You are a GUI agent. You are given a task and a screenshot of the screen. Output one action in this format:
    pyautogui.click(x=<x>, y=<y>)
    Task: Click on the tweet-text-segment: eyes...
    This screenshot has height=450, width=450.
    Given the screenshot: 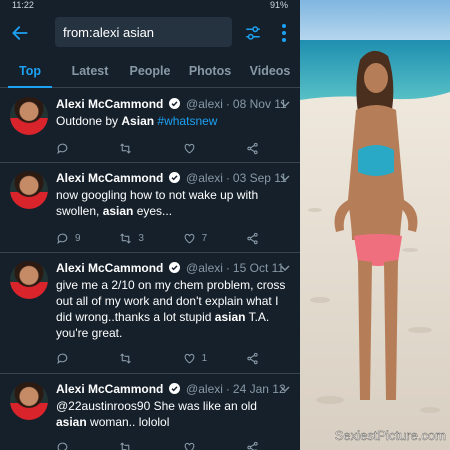 What is the action you would take?
    pyautogui.click(x=153, y=211)
    